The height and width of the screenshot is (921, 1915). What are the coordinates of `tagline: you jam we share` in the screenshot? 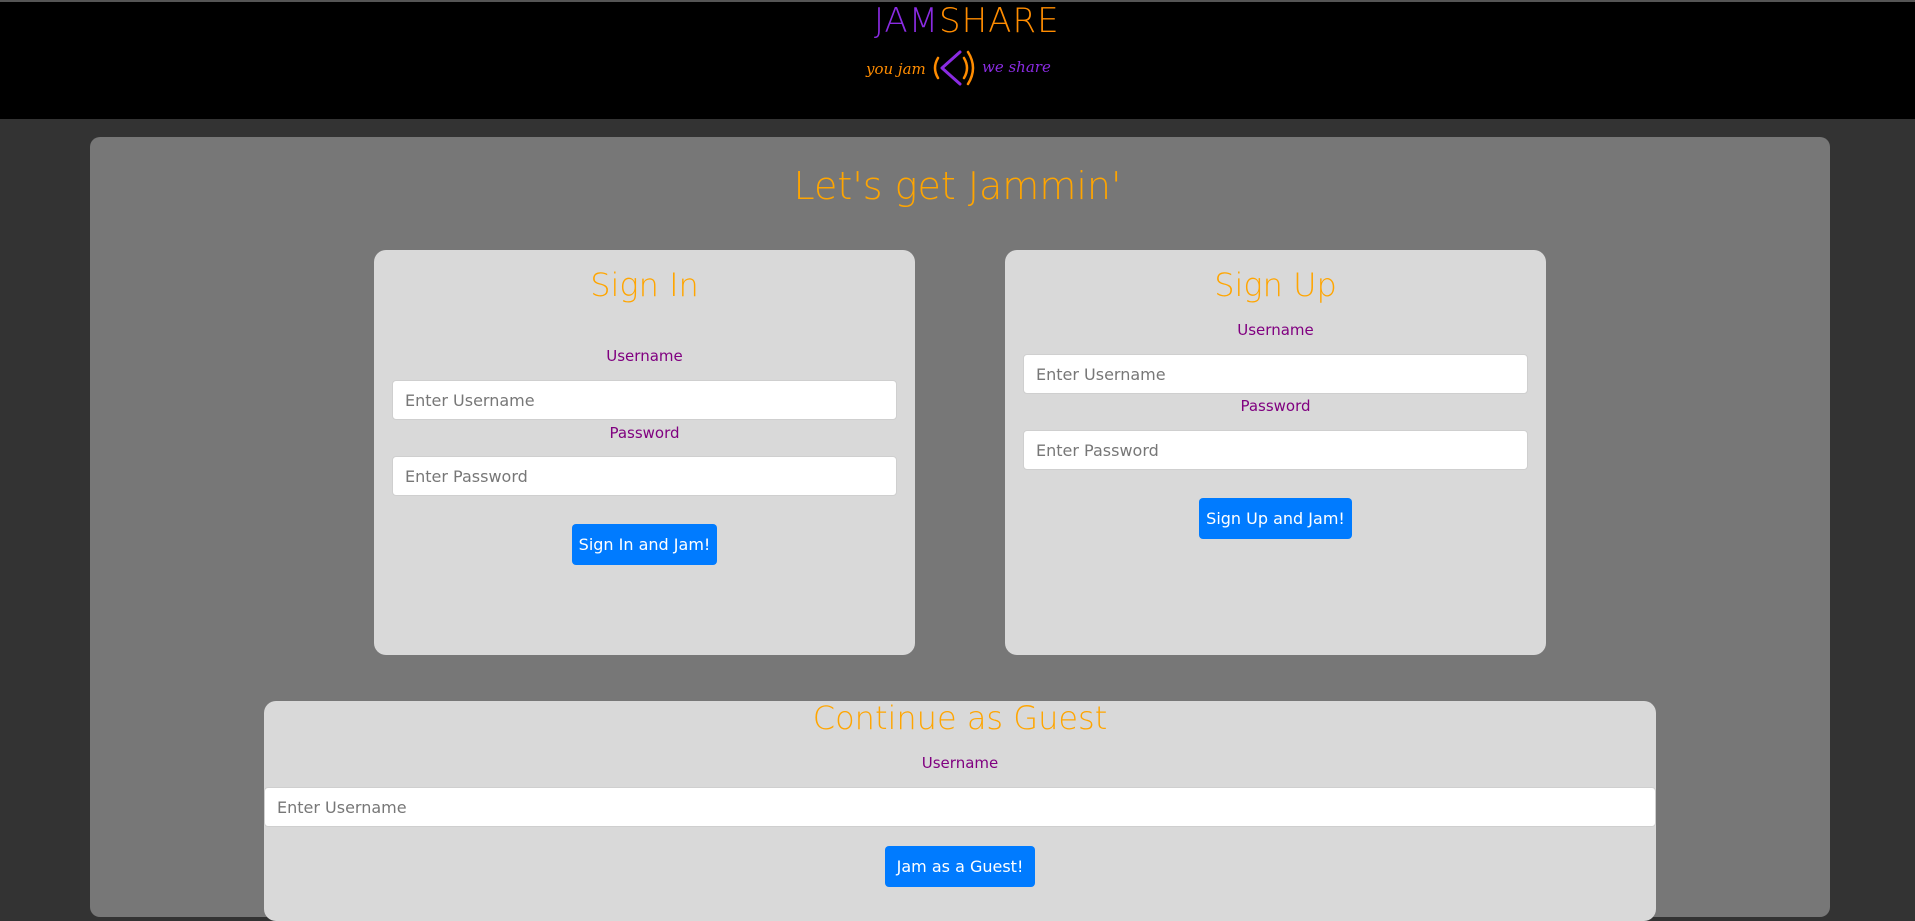 It's located at (960, 70).